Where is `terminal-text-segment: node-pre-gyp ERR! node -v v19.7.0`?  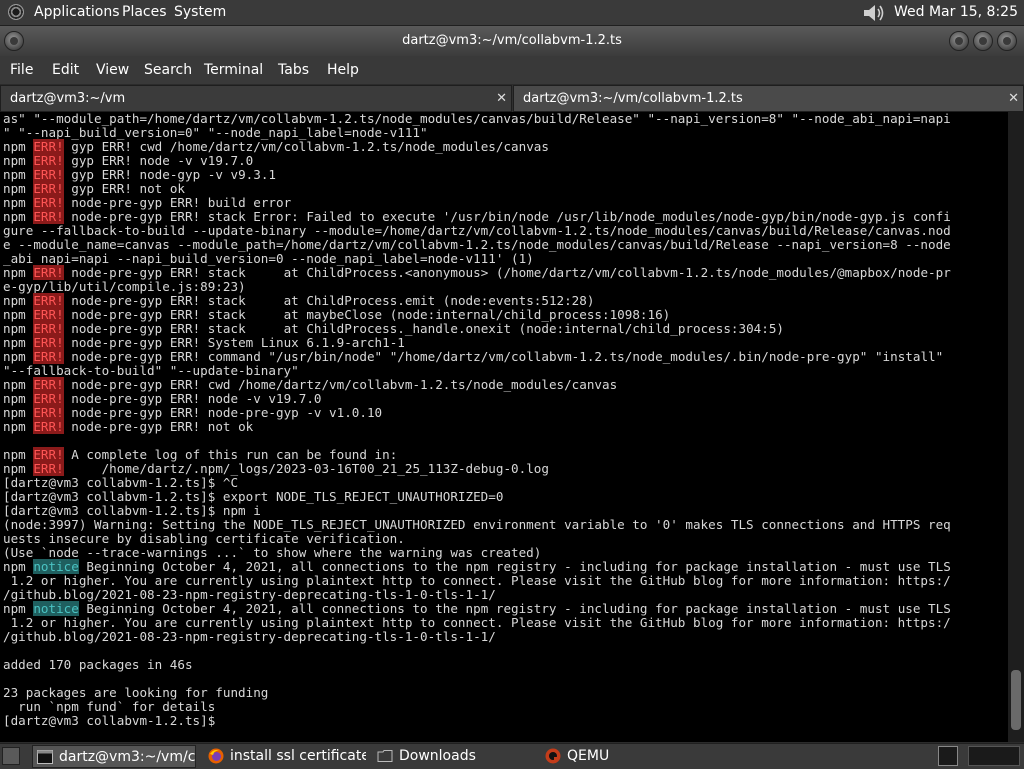 terminal-text-segment: node-pre-gyp ERR! node -v v19.7.0 is located at coordinates (192, 398).